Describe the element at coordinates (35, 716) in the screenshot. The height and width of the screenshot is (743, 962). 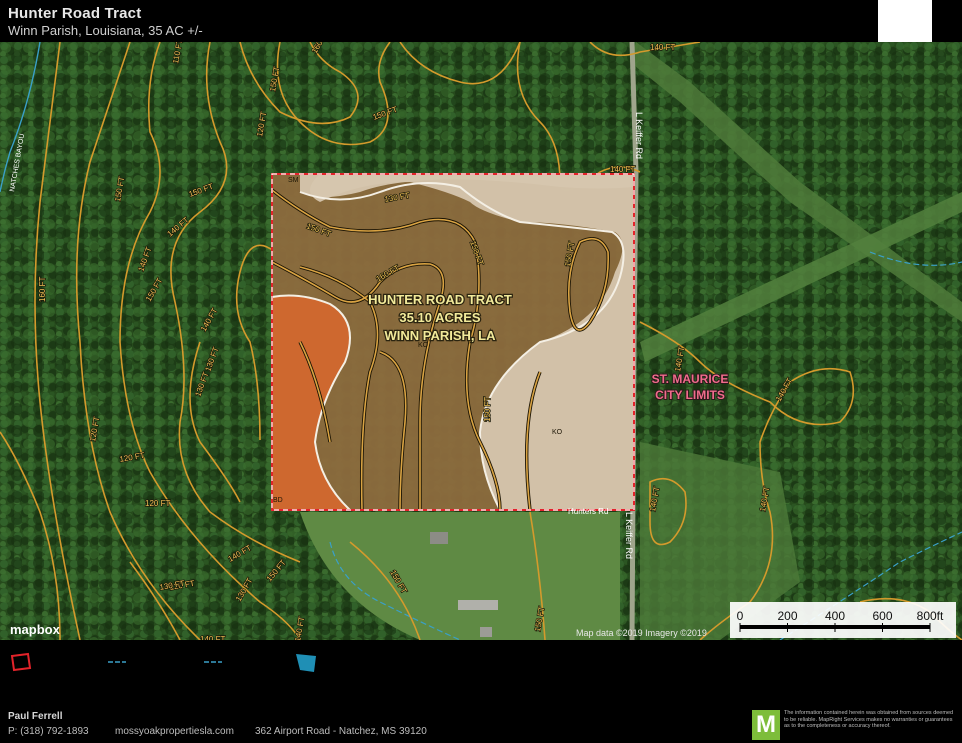
I see `agent-name: Paul Ferrell` at that location.